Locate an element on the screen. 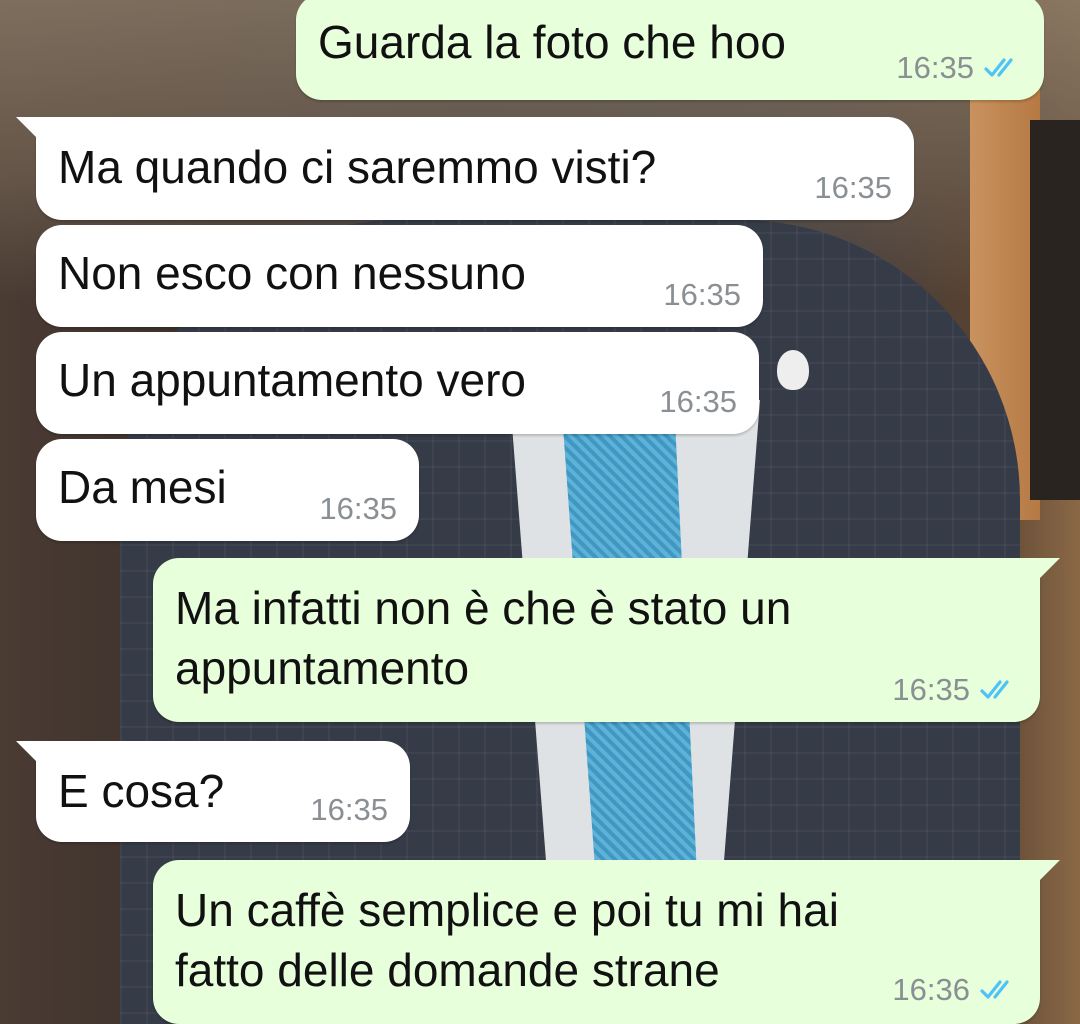  message-text: Ma quando ci saremmo visti? is located at coordinates (357, 167).